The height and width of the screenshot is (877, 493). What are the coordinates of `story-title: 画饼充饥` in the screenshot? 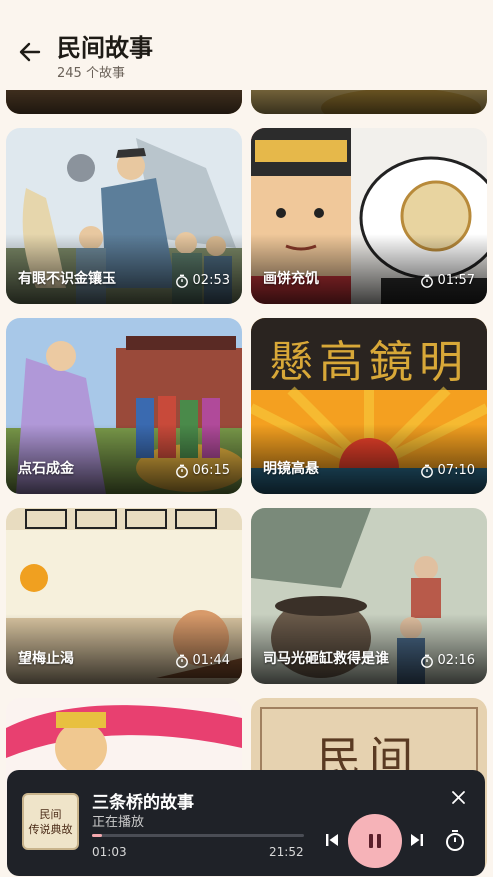 It's located at (291, 279).